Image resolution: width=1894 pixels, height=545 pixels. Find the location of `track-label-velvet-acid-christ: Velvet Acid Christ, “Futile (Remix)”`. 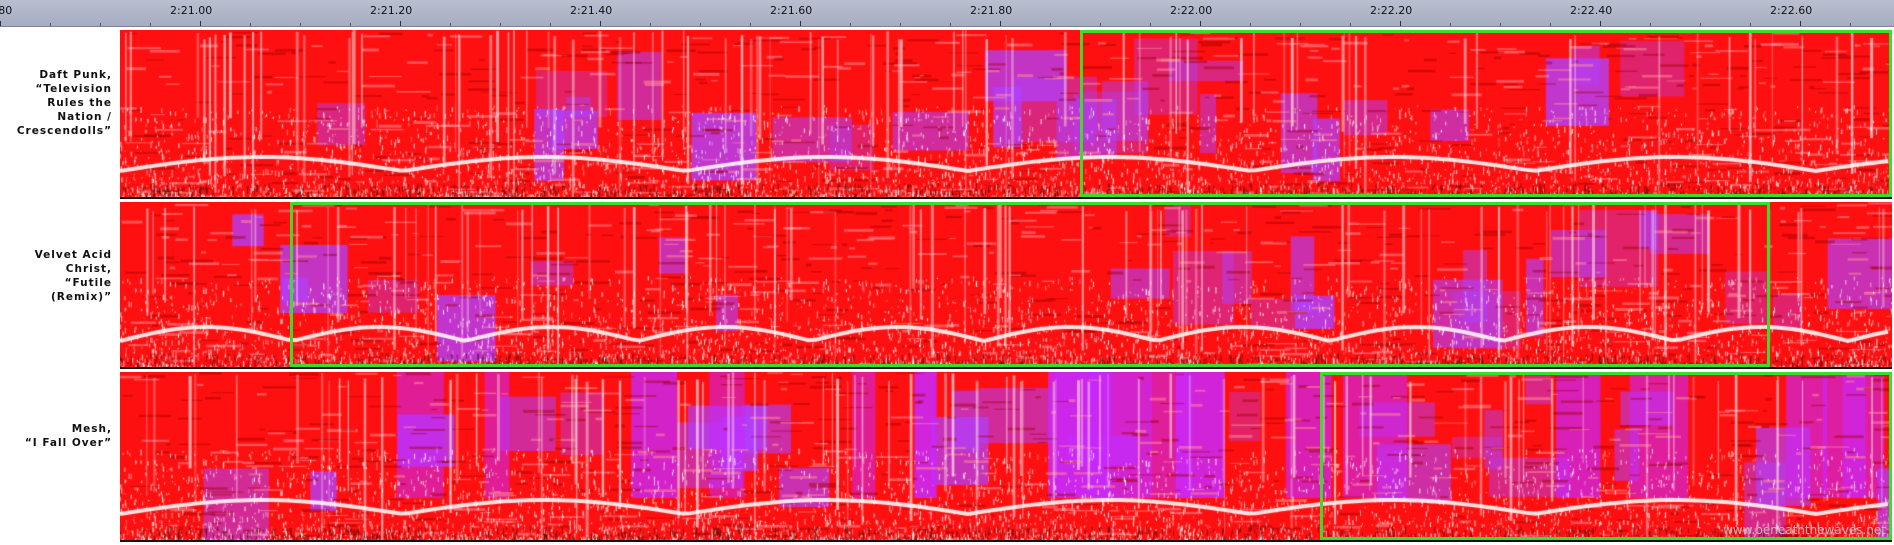

track-label-velvet-acid-christ: Velvet Acid Christ, “Futile (Remix)” is located at coordinates (73, 276).